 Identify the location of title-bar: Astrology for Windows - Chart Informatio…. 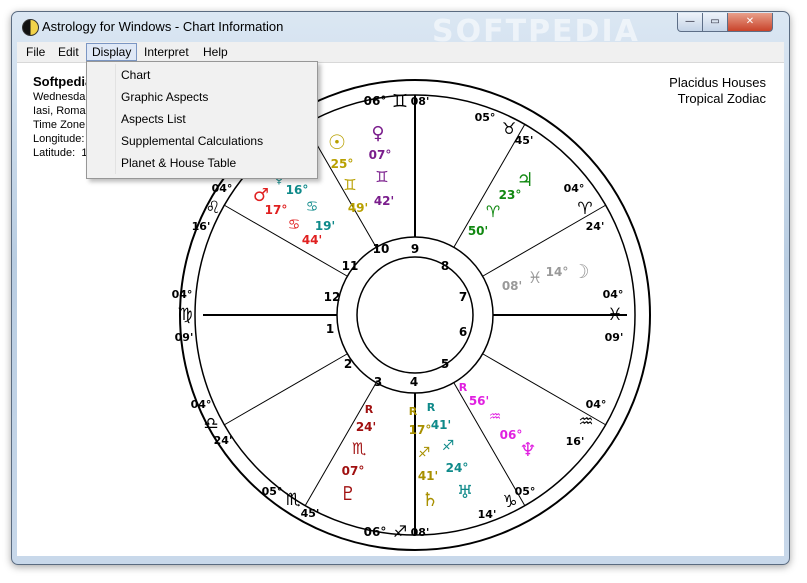
(399, 30).